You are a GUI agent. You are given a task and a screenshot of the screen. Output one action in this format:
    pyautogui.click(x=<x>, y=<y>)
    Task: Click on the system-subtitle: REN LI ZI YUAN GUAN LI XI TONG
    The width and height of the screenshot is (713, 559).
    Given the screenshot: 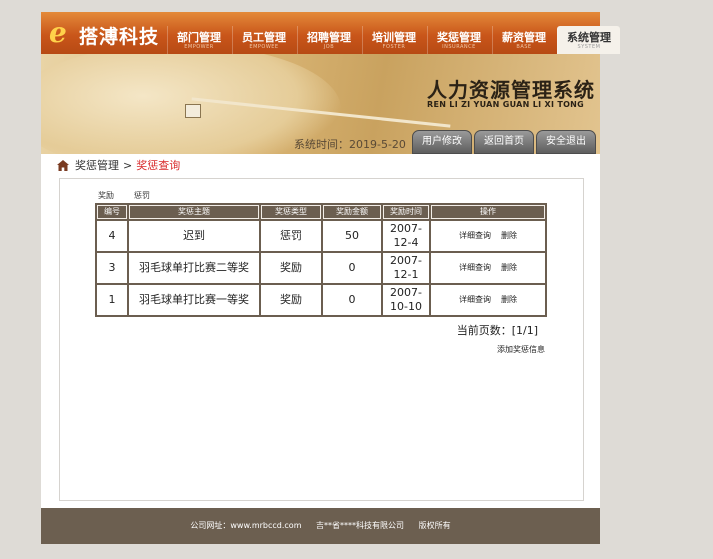 What is the action you would take?
    pyautogui.click(x=506, y=104)
    